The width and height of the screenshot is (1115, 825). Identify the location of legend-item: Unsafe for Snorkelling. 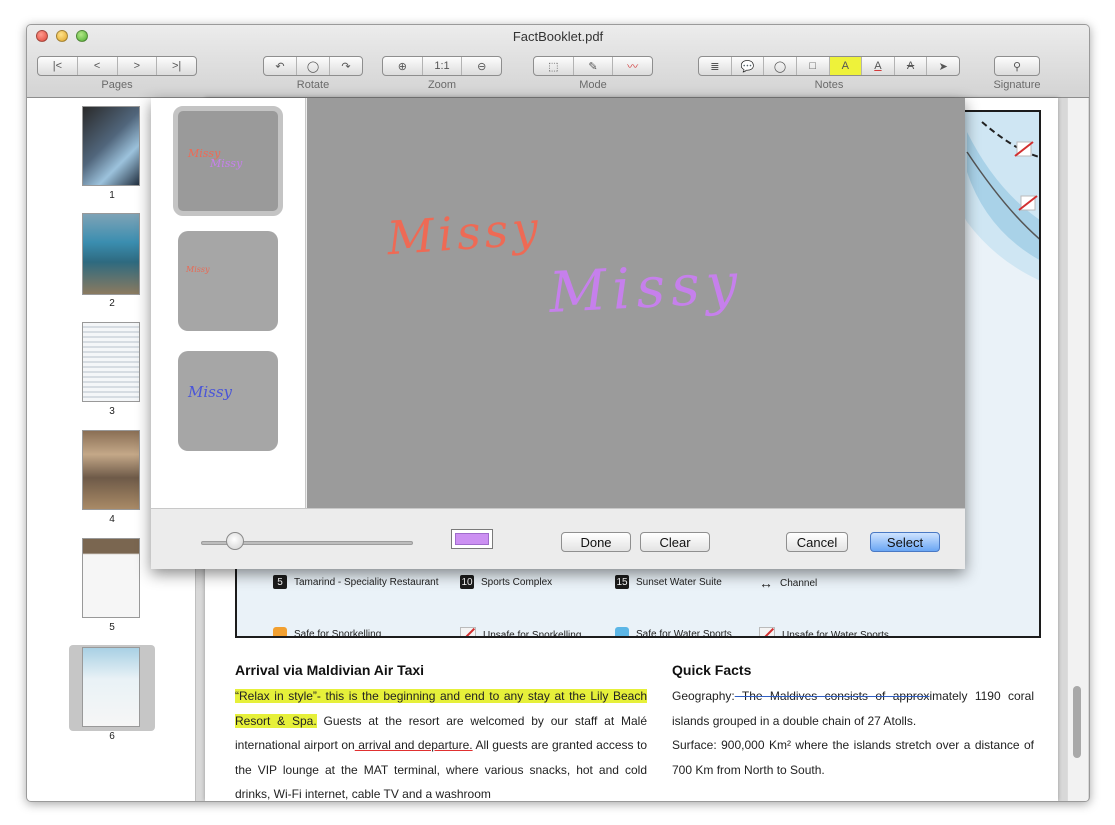
(521, 632).